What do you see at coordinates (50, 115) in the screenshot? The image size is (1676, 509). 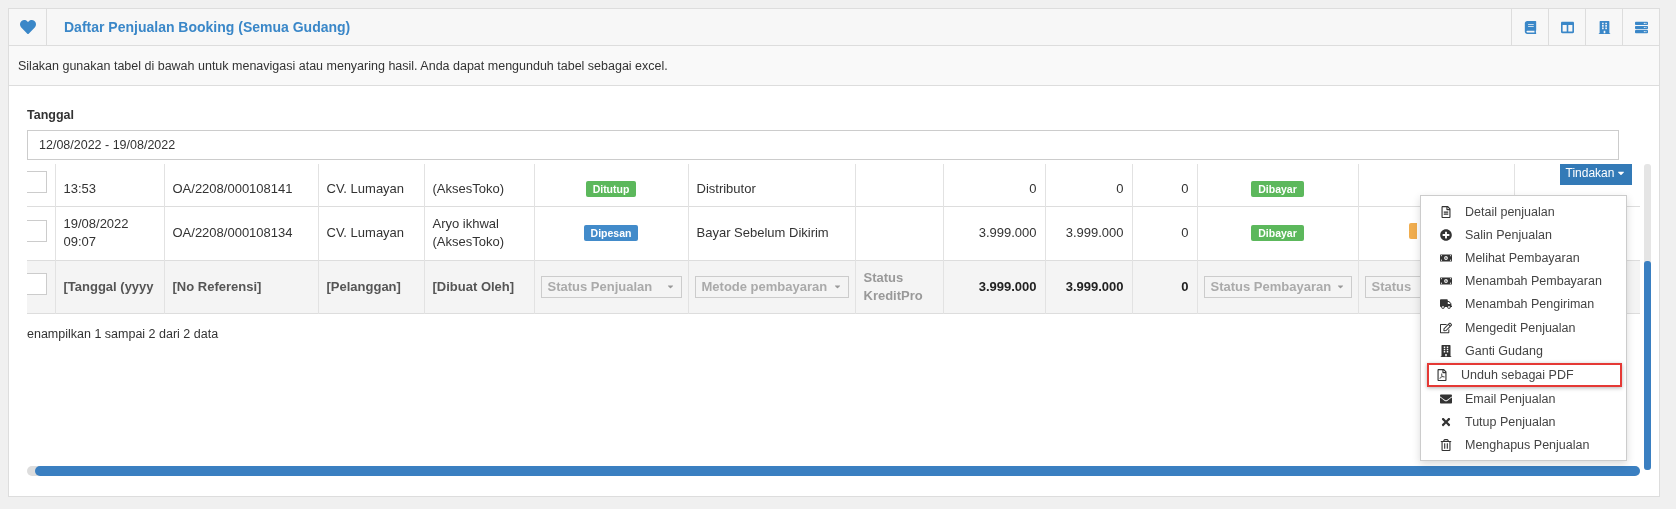 I see `field-label: Tanggal` at bounding box center [50, 115].